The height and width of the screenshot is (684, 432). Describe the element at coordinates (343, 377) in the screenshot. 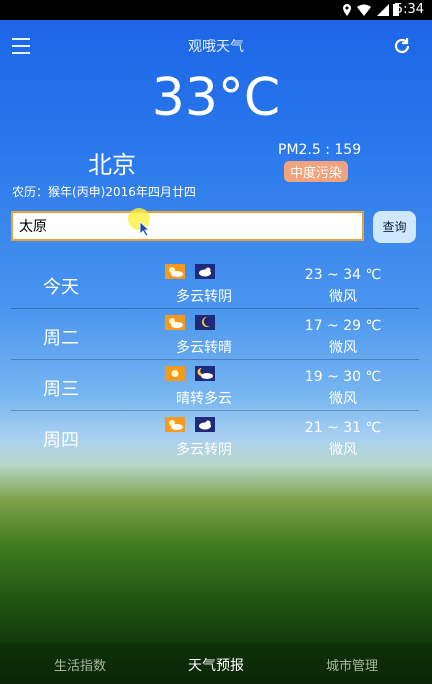

I see `forecast-temp-range: 19 ~ 30 ℃` at that location.